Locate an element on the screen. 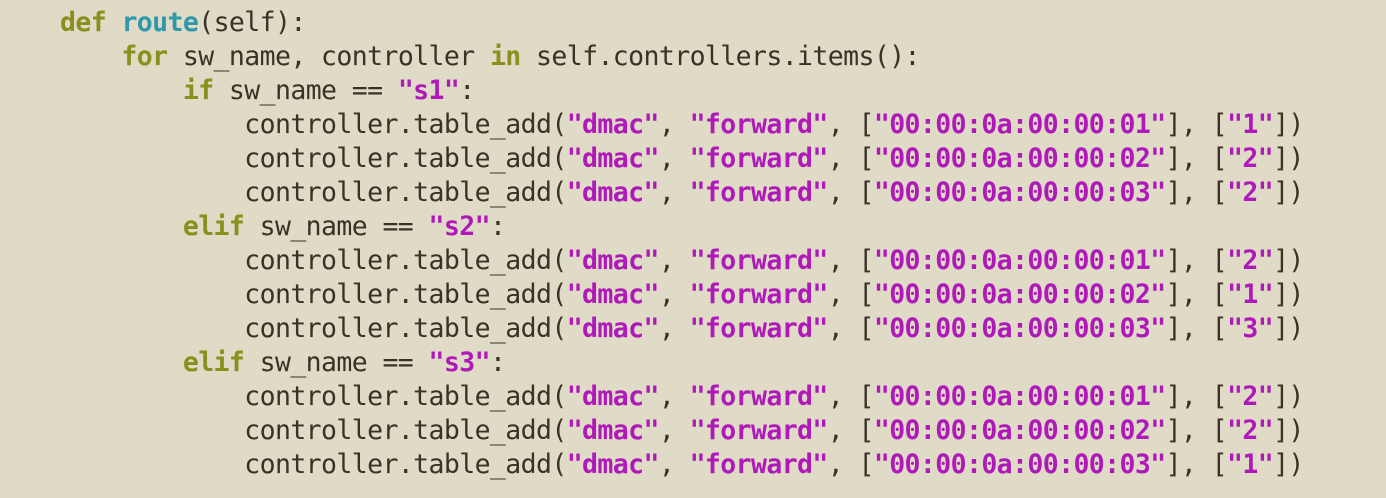 The width and height of the screenshot is (1386, 498). code-line: elif sw_name == "s3": is located at coordinates (682, 363).